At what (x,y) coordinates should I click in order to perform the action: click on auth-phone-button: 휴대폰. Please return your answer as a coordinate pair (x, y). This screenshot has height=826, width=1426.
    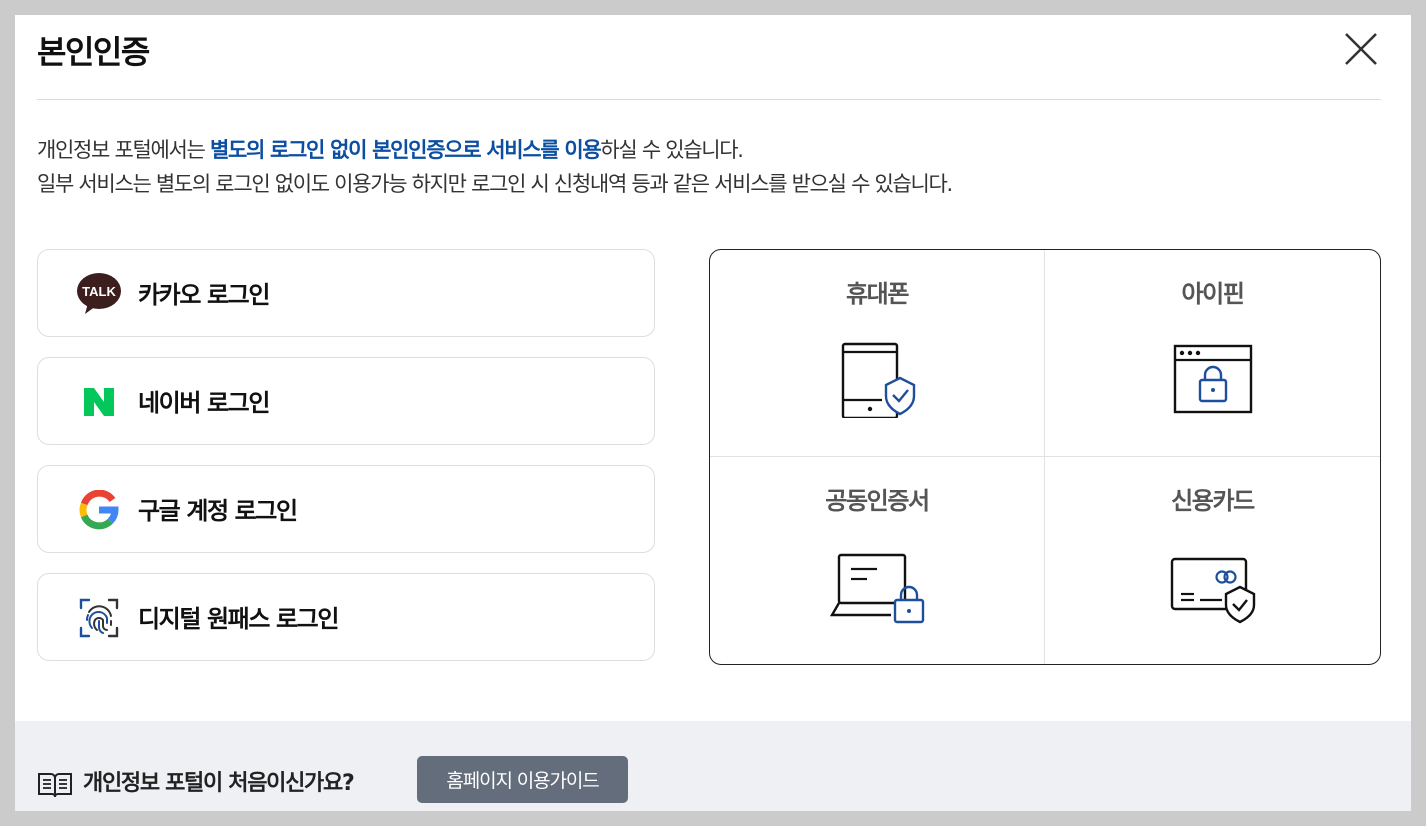
    Looking at the image, I should click on (877, 353).